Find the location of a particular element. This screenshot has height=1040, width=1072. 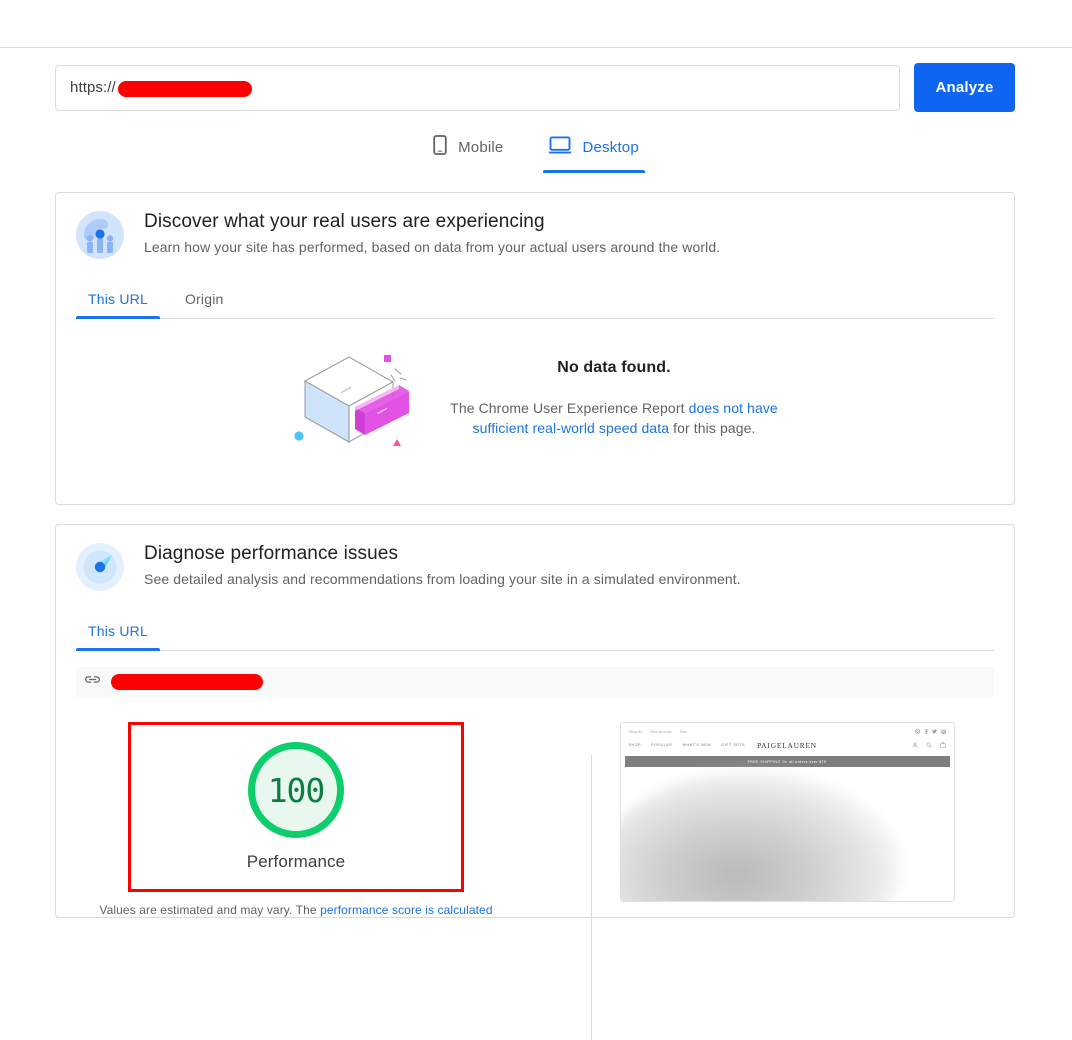

analyzed-url-redaction-mark is located at coordinates (187, 682).